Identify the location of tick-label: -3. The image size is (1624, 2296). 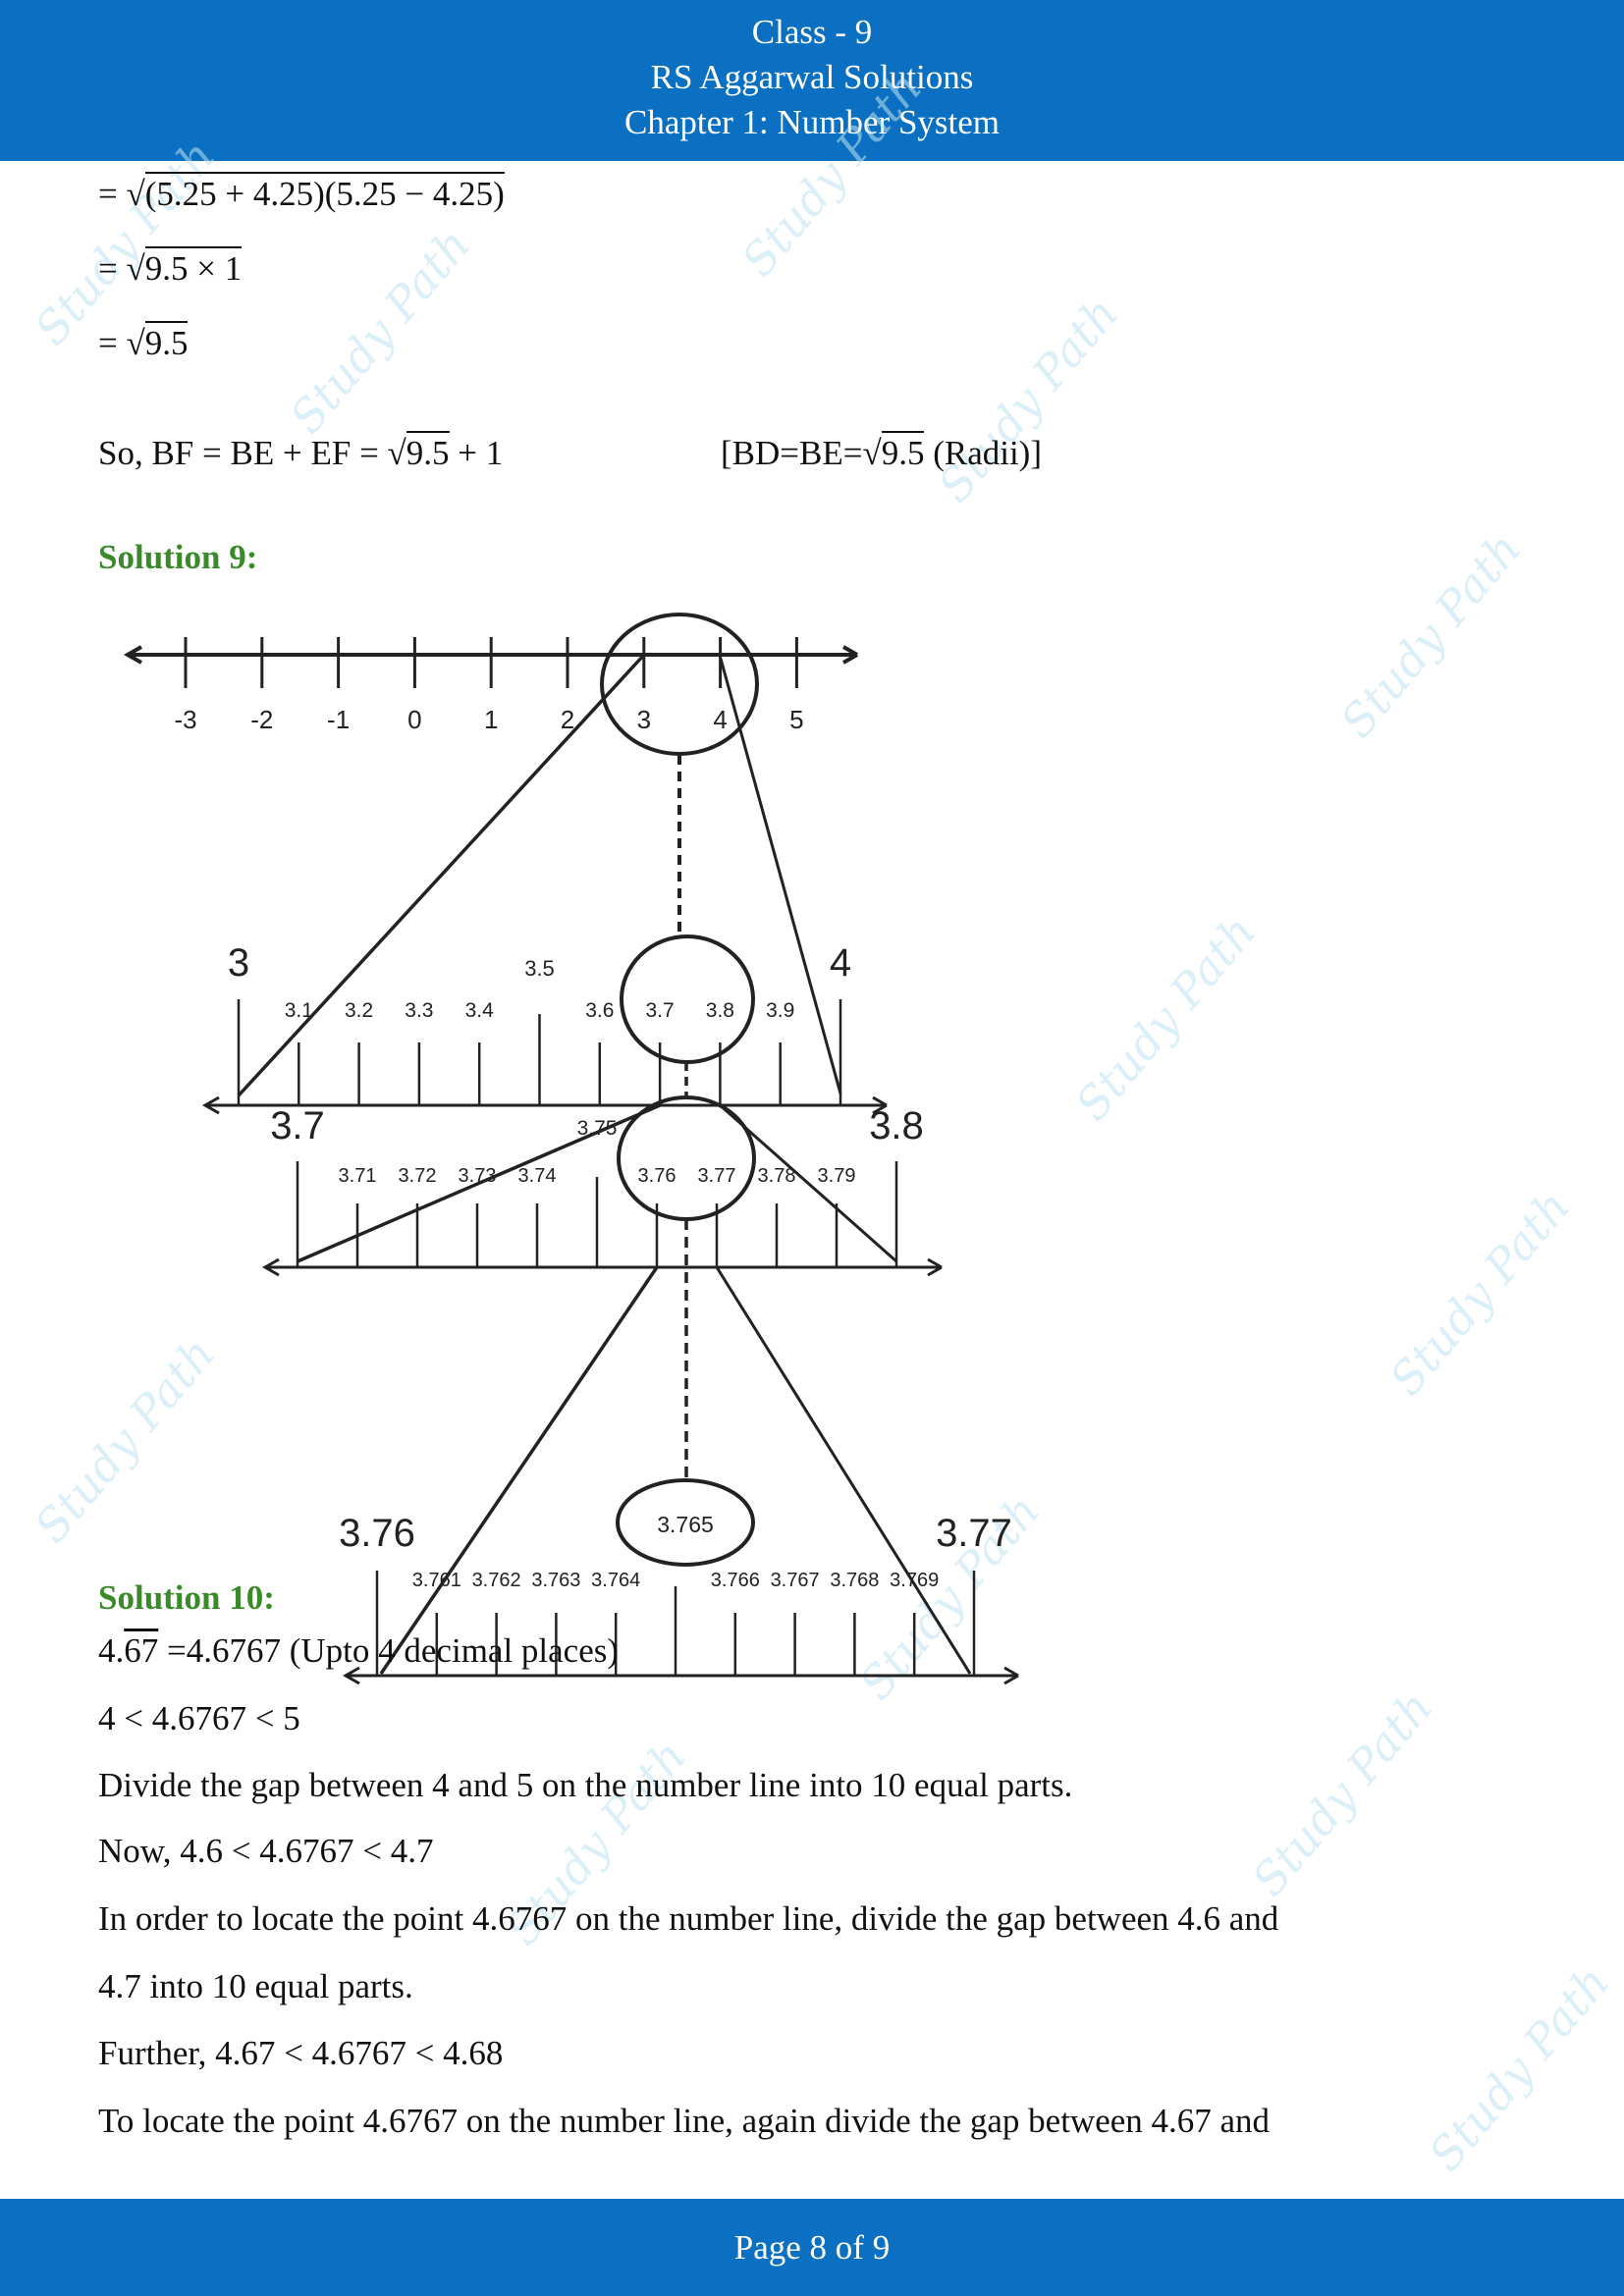
(185, 720).